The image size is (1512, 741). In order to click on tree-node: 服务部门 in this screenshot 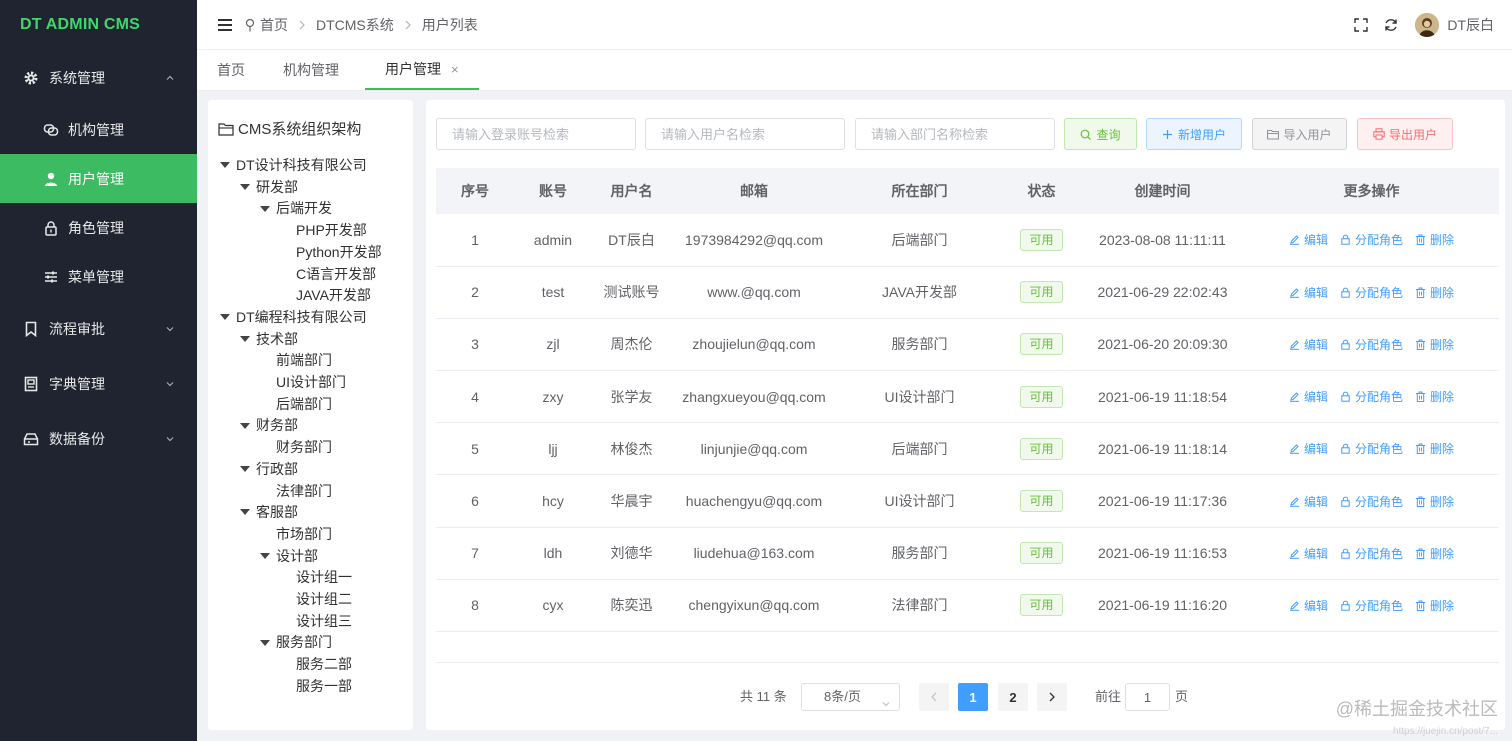, I will do `click(296, 642)`.